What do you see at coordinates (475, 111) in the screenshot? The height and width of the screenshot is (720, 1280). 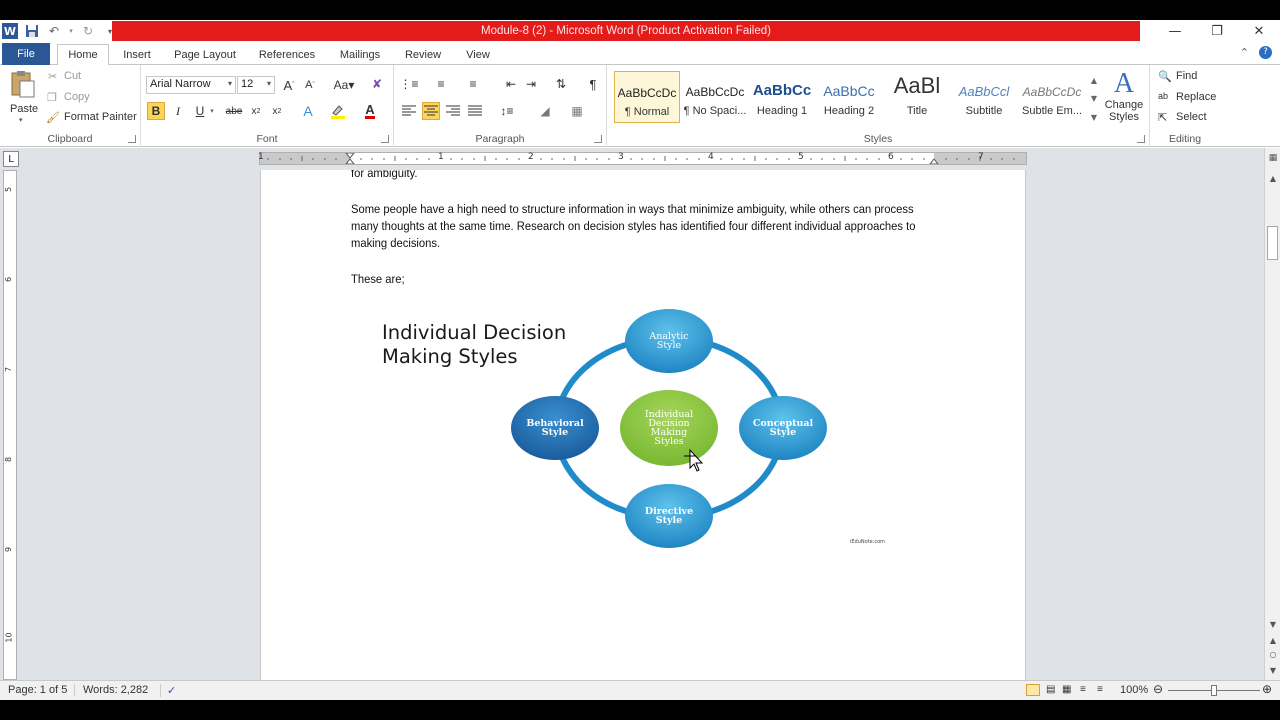 I see `justify-icon` at bounding box center [475, 111].